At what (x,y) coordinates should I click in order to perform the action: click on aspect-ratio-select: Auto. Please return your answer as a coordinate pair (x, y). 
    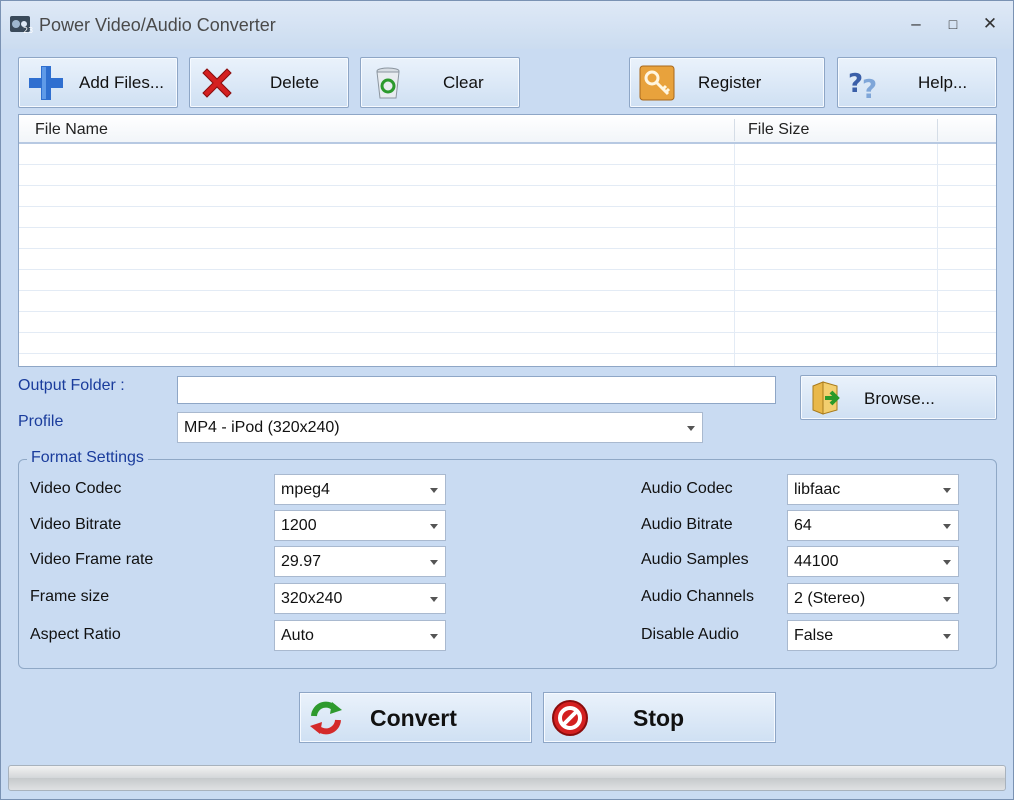
    Looking at the image, I should click on (360, 635).